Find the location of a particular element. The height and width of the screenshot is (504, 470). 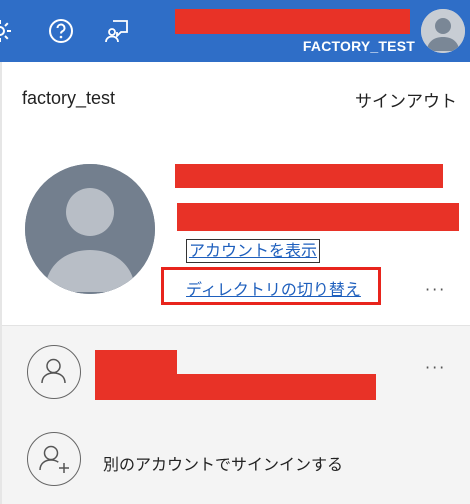

help-icon is located at coordinates (61, 31).